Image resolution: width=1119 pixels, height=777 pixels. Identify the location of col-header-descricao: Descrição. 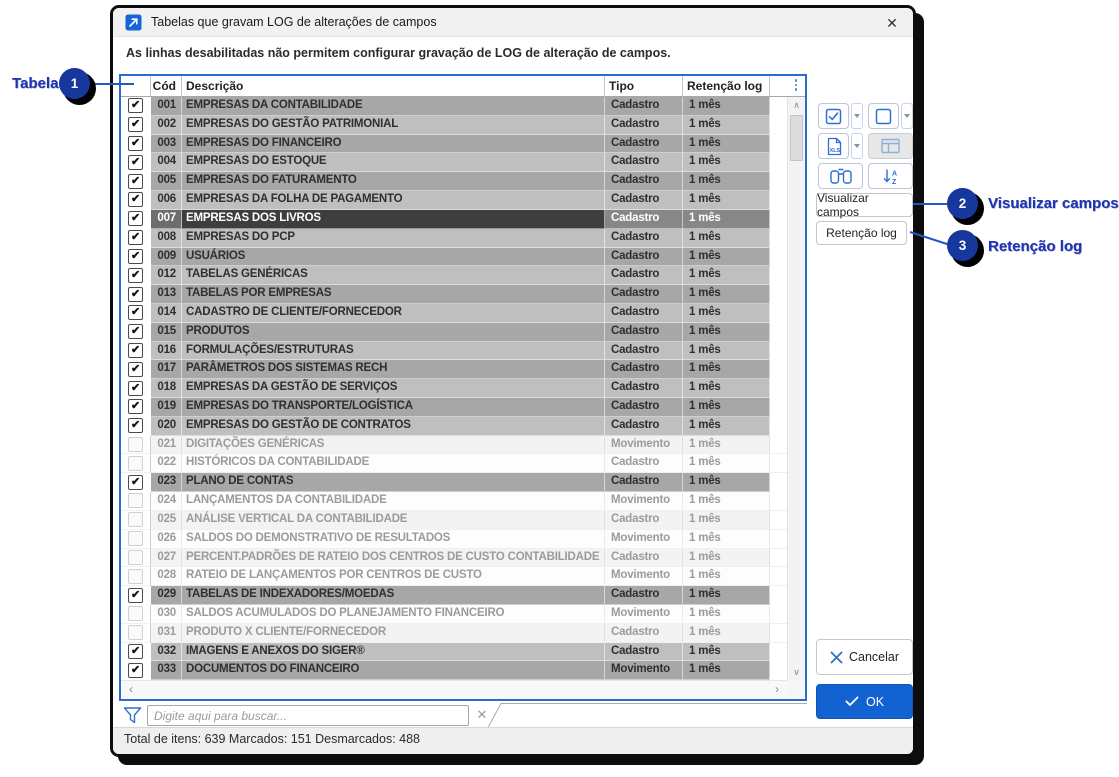
(393, 86).